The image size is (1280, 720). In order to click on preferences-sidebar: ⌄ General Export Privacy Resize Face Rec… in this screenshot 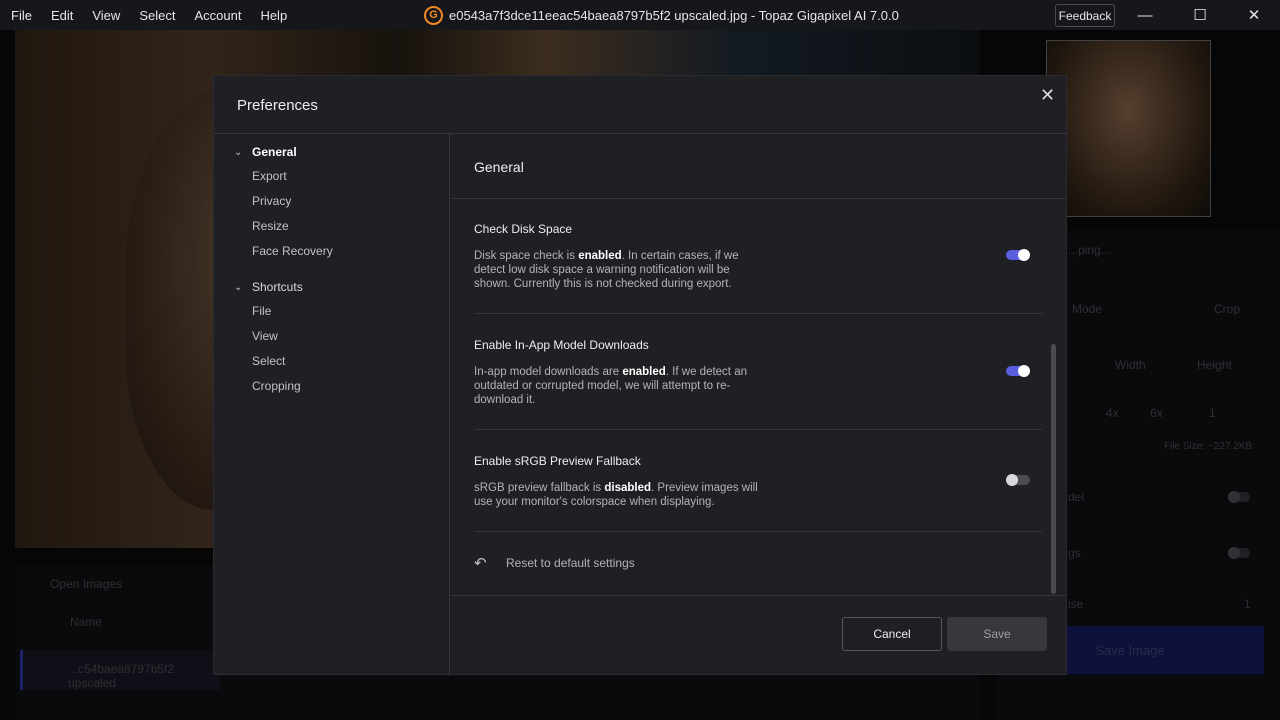, I will do `click(332, 405)`.